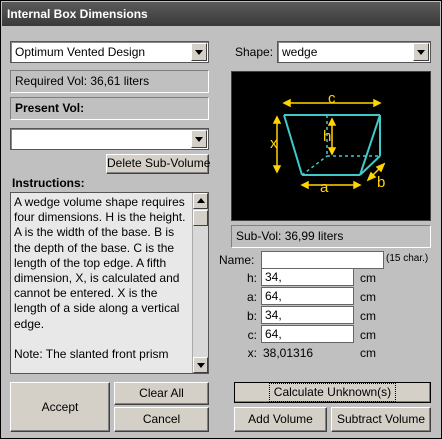 This screenshot has width=442, height=439. What do you see at coordinates (252, 353) in the screenshot?
I see `x-label: x:` at bounding box center [252, 353].